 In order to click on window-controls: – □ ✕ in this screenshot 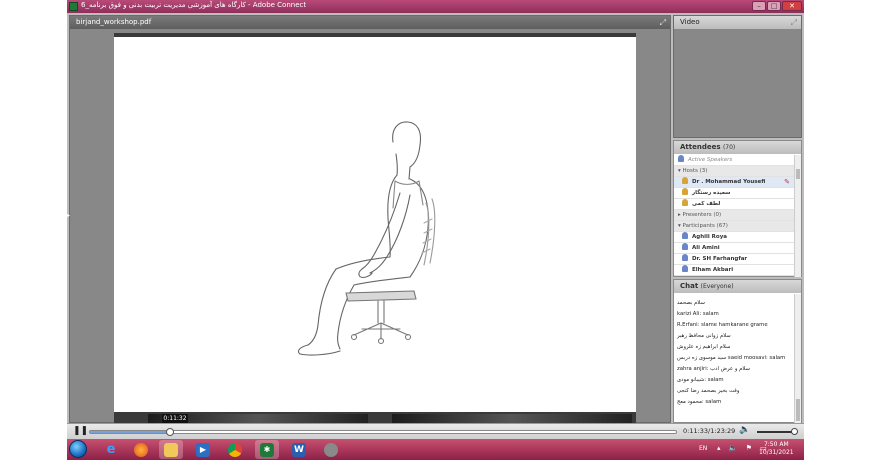, I will do `click(777, 6)`.